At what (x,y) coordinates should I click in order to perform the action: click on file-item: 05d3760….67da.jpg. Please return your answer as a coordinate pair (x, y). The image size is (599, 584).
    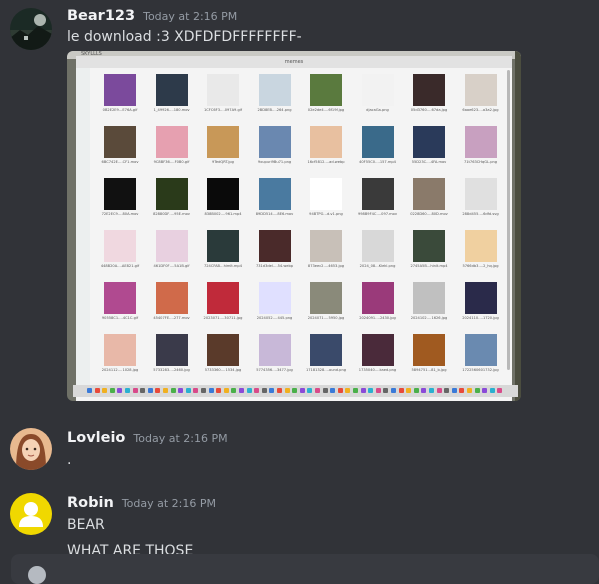
    Looking at the image, I should click on (427, 96).